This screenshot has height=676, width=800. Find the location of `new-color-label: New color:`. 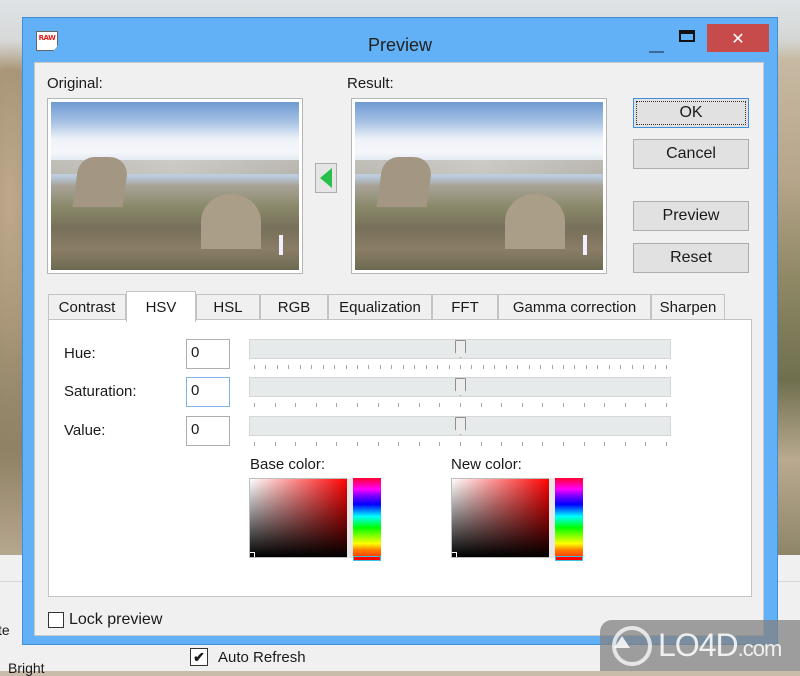

new-color-label: New color: is located at coordinates (486, 464).